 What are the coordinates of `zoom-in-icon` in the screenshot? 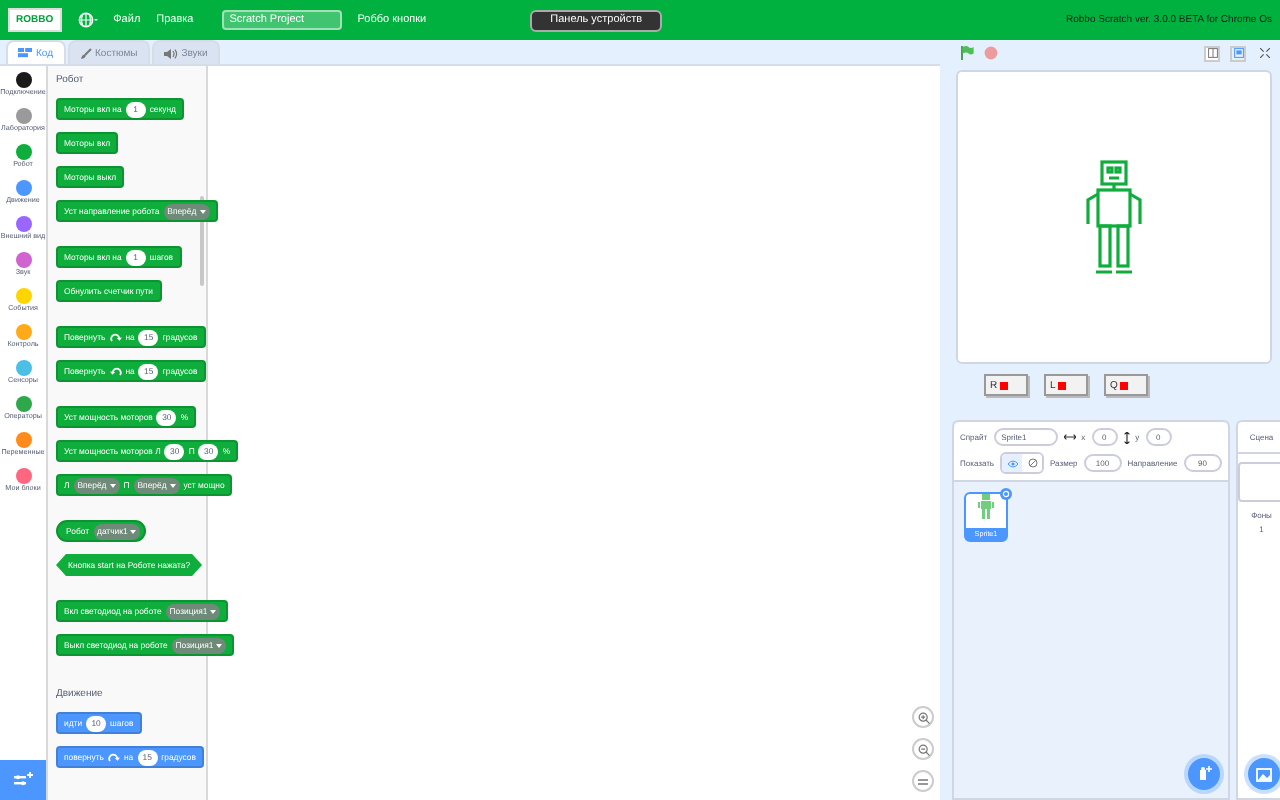 It's located at (923, 717).